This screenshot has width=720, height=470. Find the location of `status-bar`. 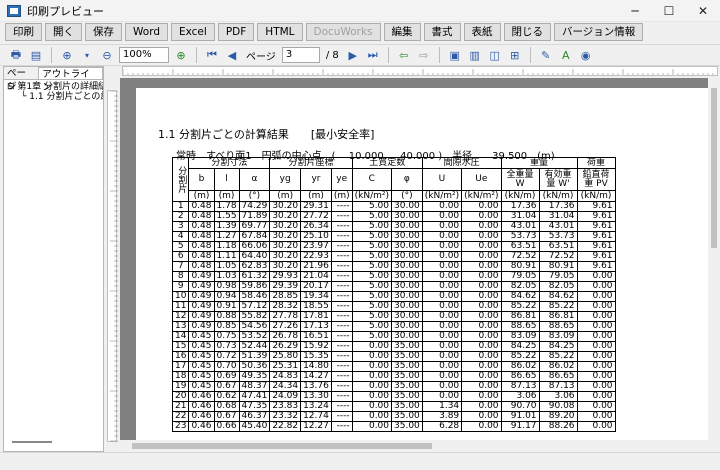

status-bar is located at coordinates (360, 461).